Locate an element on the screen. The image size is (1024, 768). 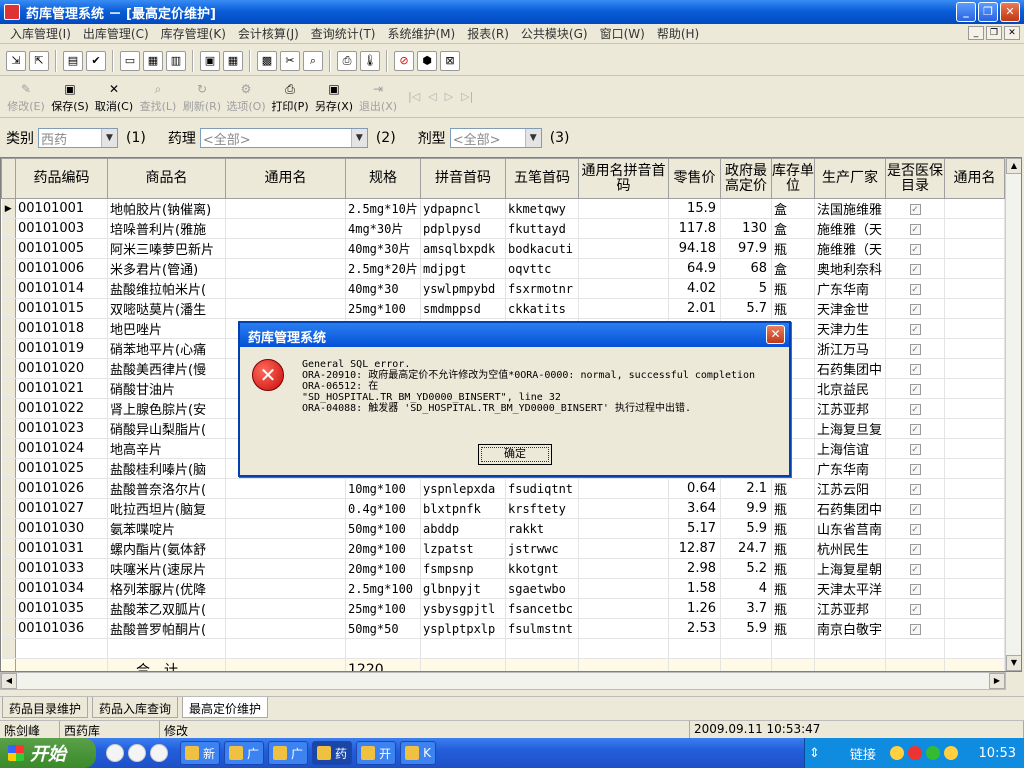
cell-7: 4.02 is located at coordinates (694, 288).